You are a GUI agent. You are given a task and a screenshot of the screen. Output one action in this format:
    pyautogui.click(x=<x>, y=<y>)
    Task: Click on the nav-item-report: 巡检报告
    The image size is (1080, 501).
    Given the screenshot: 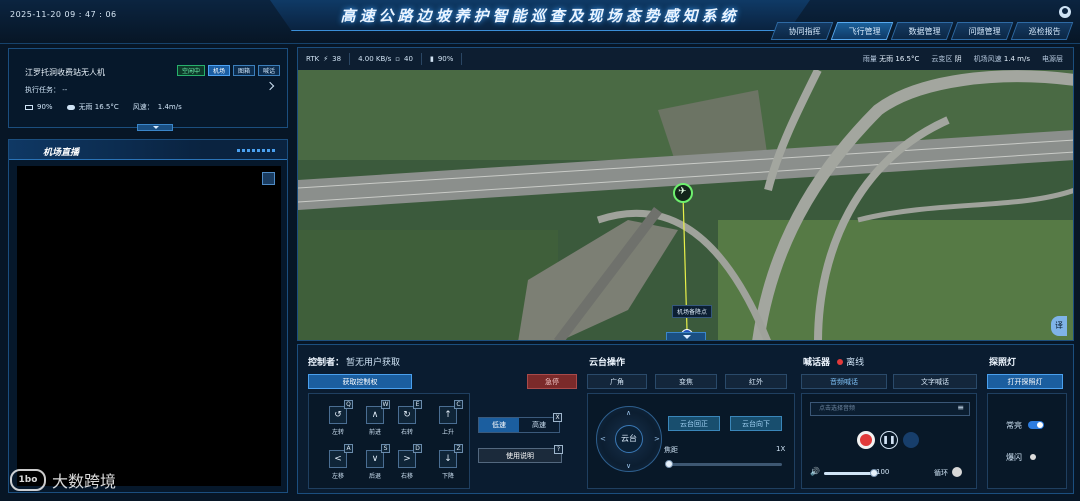 What is the action you would take?
    pyautogui.click(x=1042, y=31)
    